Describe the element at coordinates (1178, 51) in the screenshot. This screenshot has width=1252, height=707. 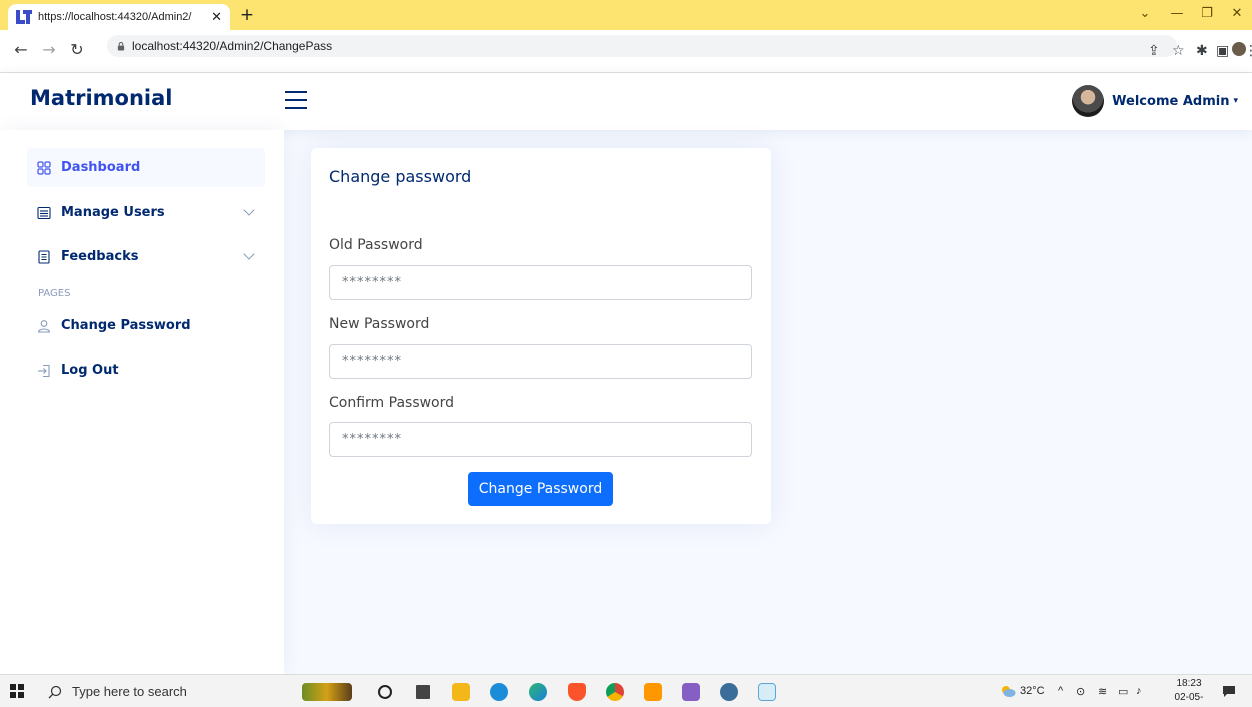
I see `star-icon: ☆` at that location.